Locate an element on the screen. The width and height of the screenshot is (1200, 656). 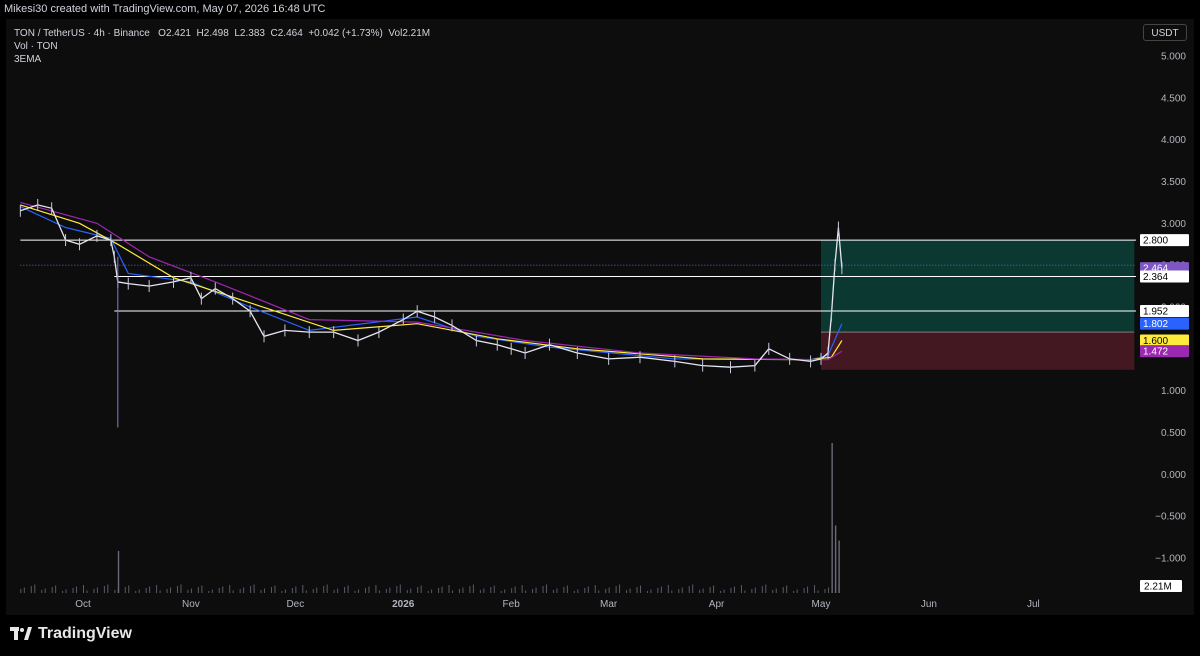
open-value: 2.421 is located at coordinates (178, 33).